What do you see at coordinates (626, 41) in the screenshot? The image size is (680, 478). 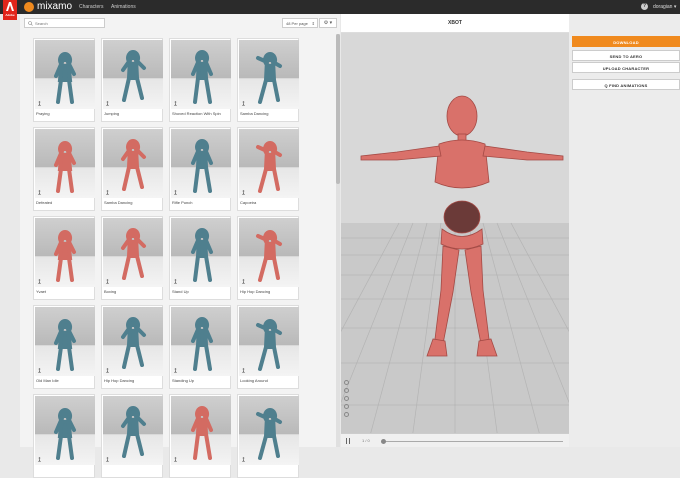 I see `download-button: DOWNLOAD` at bounding box center [626, 41].